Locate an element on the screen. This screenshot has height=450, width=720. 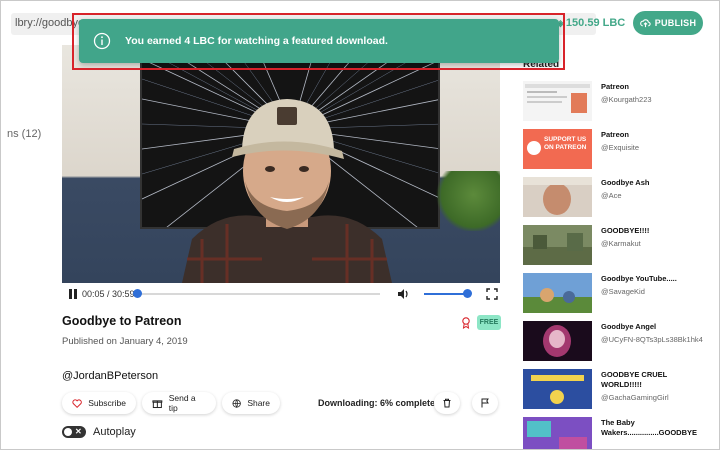
autoplay-toggle: ✕ Autoplay is located at coordinates (99, 432).